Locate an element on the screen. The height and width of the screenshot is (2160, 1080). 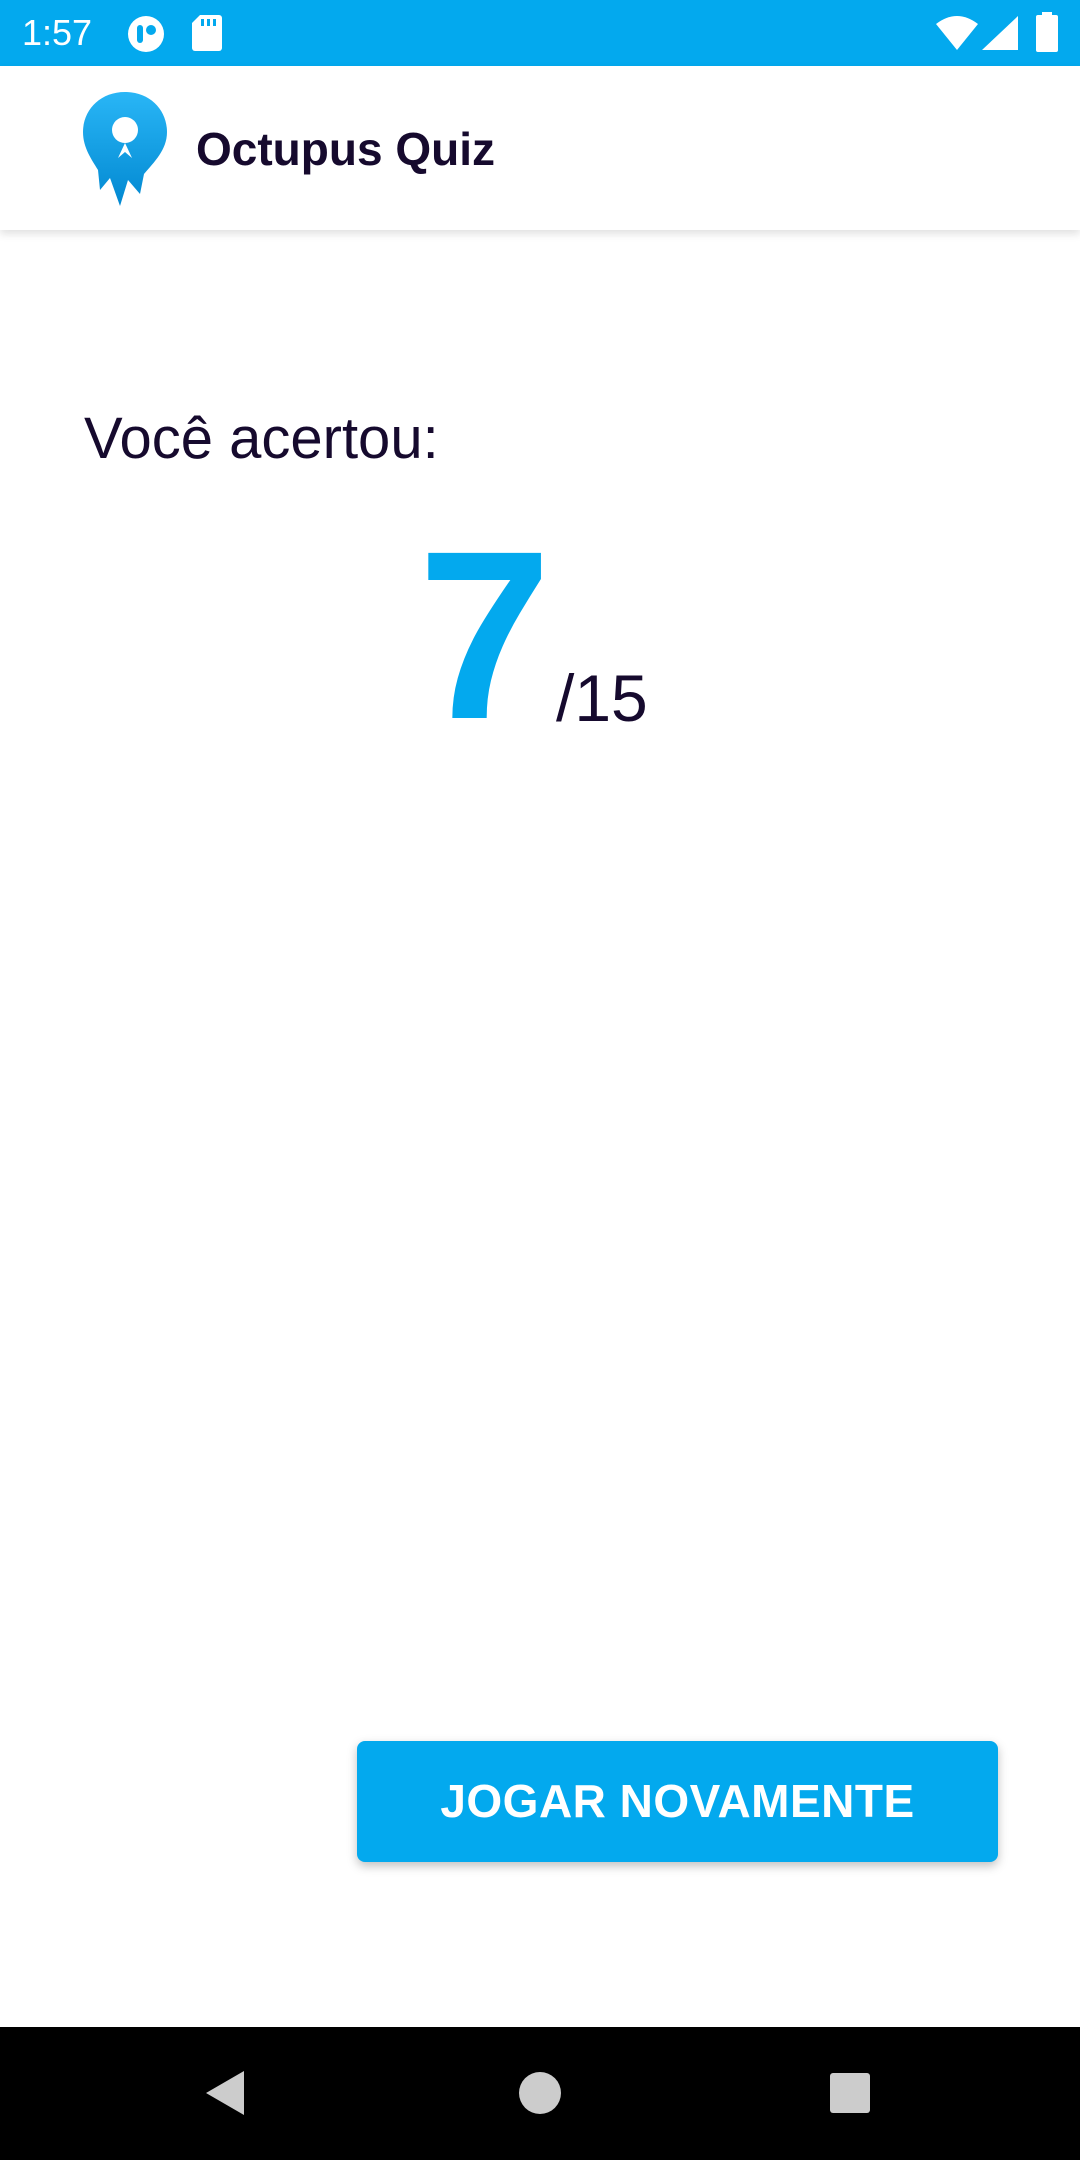
back-icon is located at coordinates (226, 2093).